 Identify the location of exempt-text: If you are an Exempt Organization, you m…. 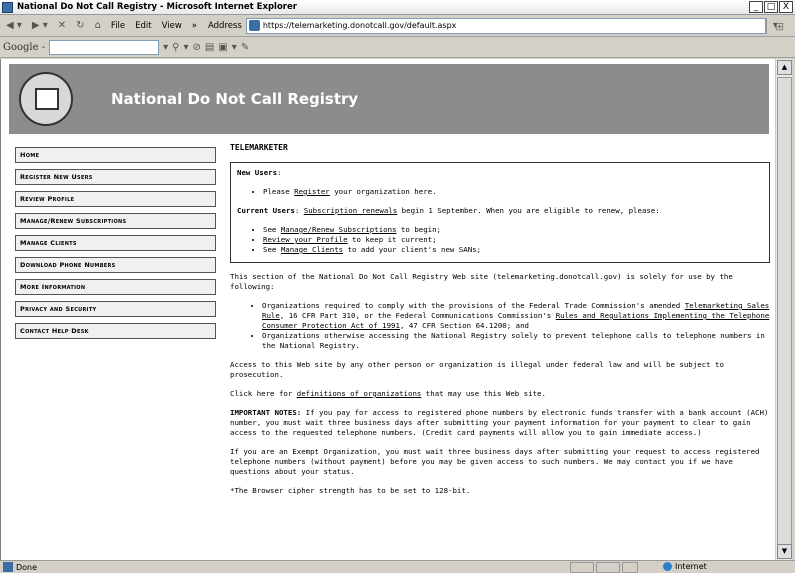
(495, 461).